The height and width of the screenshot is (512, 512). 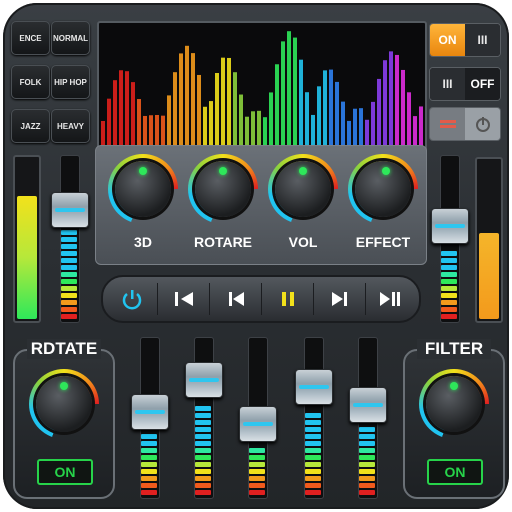 What do you see at coordinates (340, 299) in the screenshot?
I see `next-button` at bounding box center [340, 299].